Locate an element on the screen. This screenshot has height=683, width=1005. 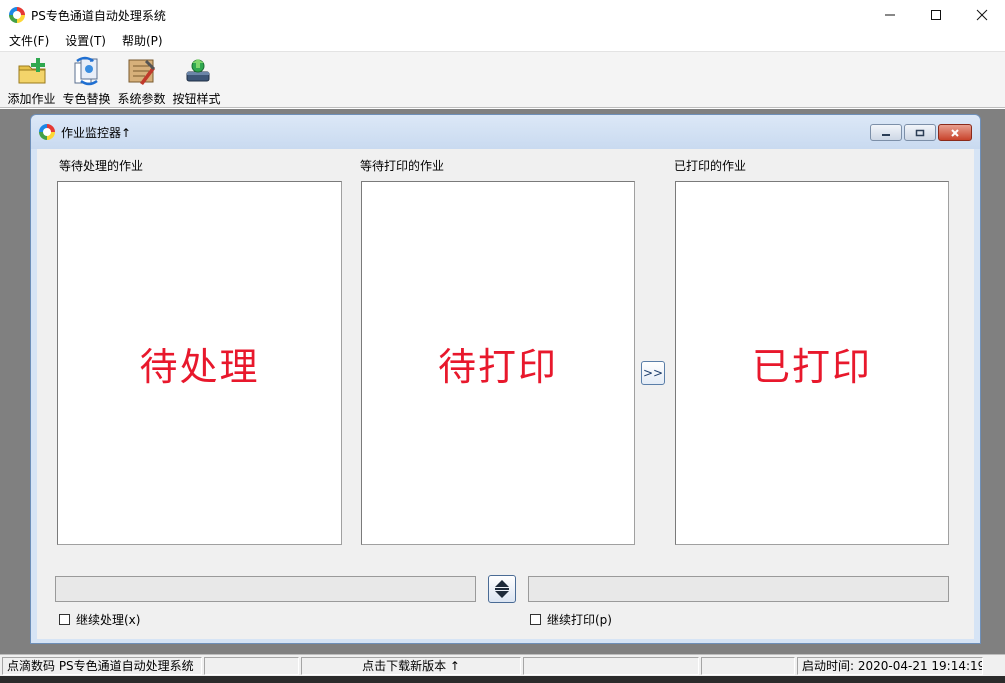
up-down-arrows-icon is located at coordinates (502, 589).